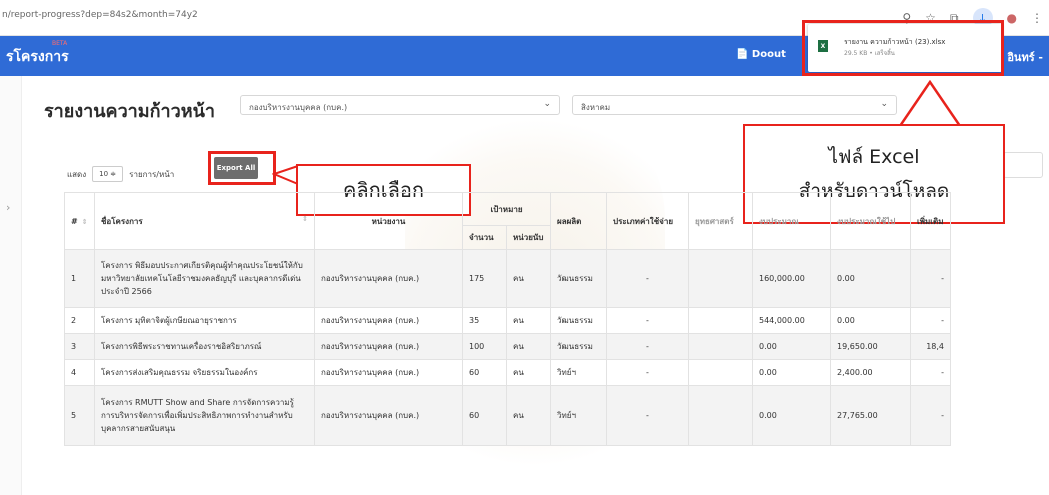  Describe the element at coordinates (130, 111) in the screenshot. I see `page-title: รายงานความก้าวหน้า` at that location.